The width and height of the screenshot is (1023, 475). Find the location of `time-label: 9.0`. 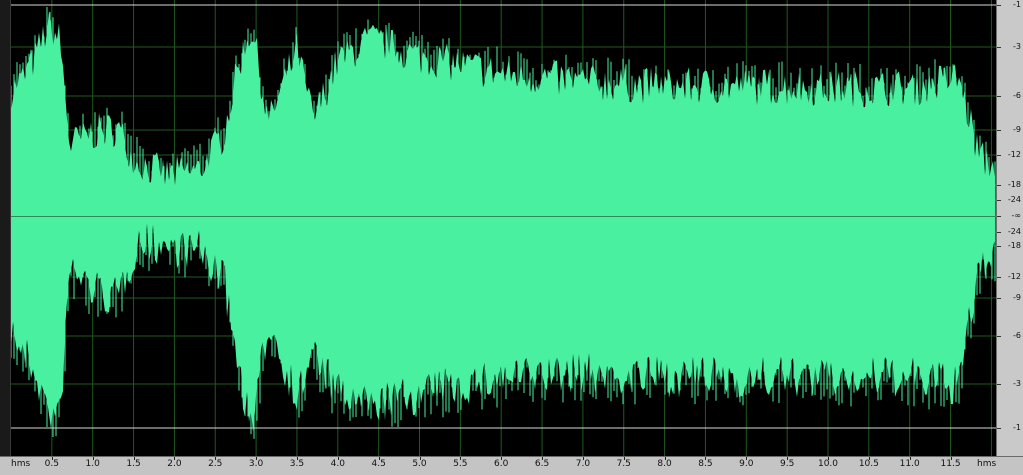

time-label: 9.0 is located at coordinates (746, 464).